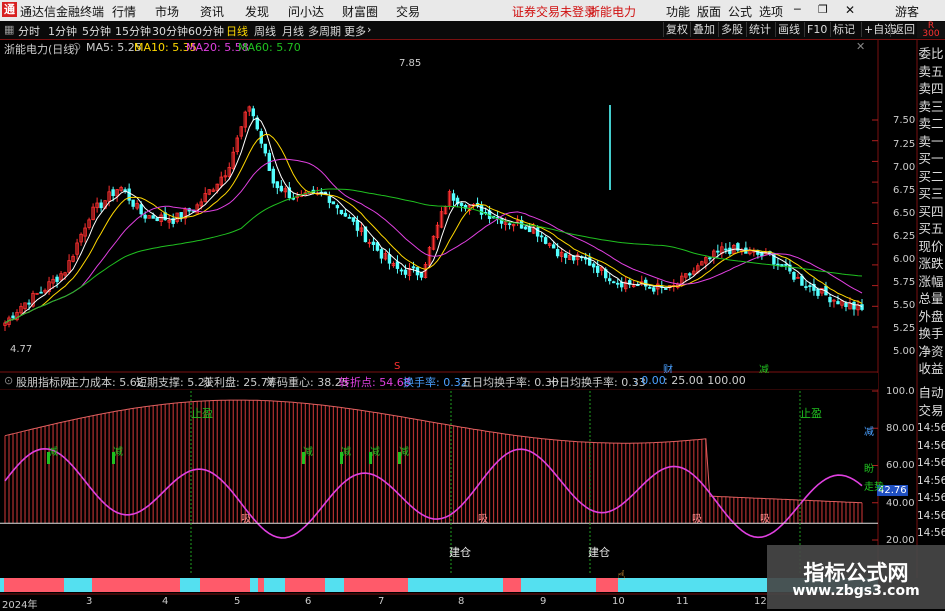 This screenshot has height=611, width=945. I want to click on sidebar-item: 卖一, so click(931, 142).